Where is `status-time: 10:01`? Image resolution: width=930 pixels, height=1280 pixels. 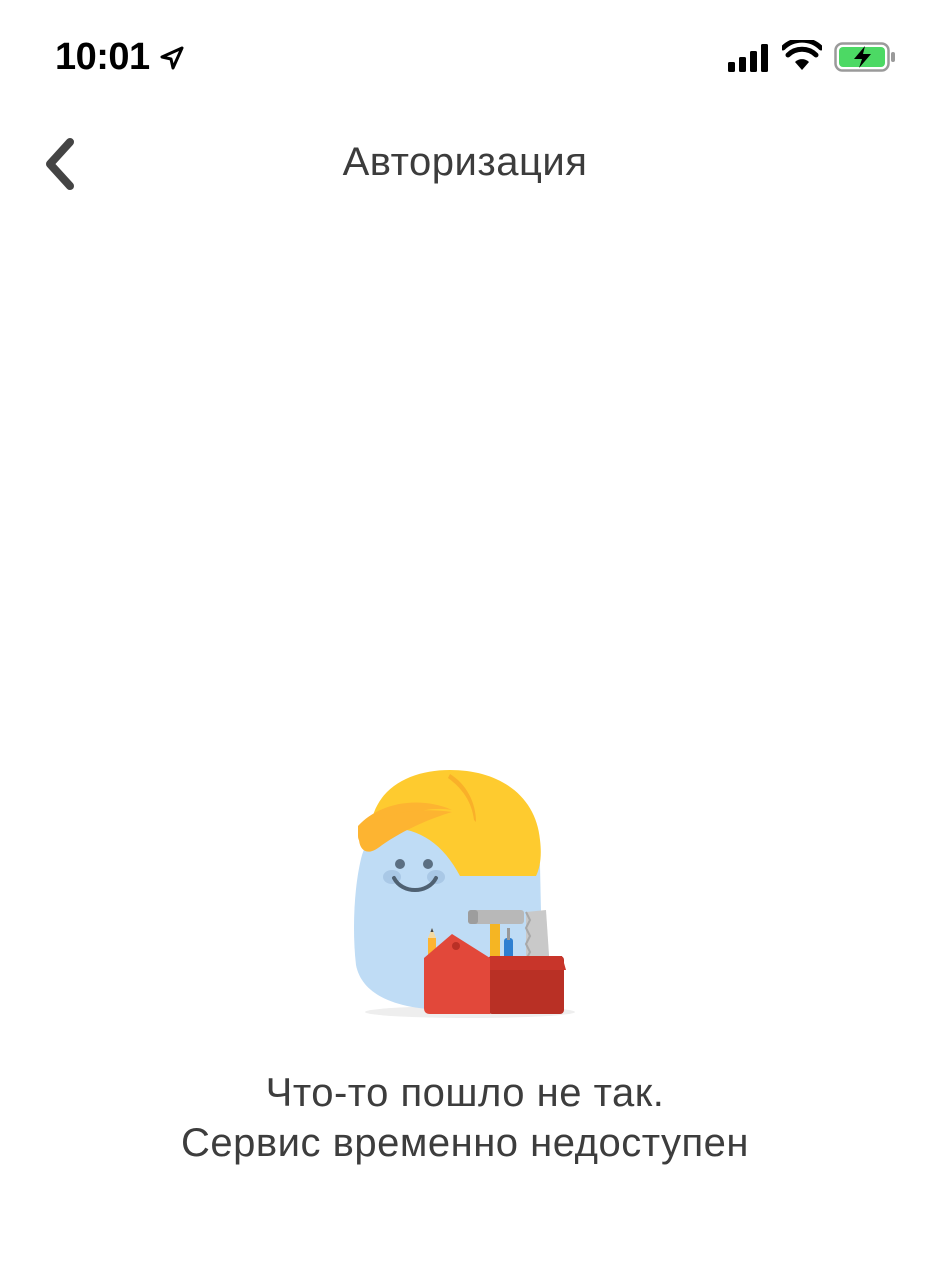
status-time: 10:01 is located at coordinates (102, 57).